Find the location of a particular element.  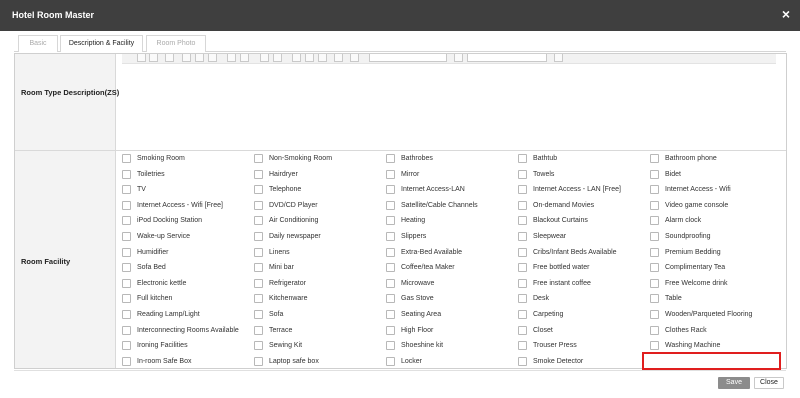

facility-label: Interconnecting Rooms Available is located at coordinates (188, 330).